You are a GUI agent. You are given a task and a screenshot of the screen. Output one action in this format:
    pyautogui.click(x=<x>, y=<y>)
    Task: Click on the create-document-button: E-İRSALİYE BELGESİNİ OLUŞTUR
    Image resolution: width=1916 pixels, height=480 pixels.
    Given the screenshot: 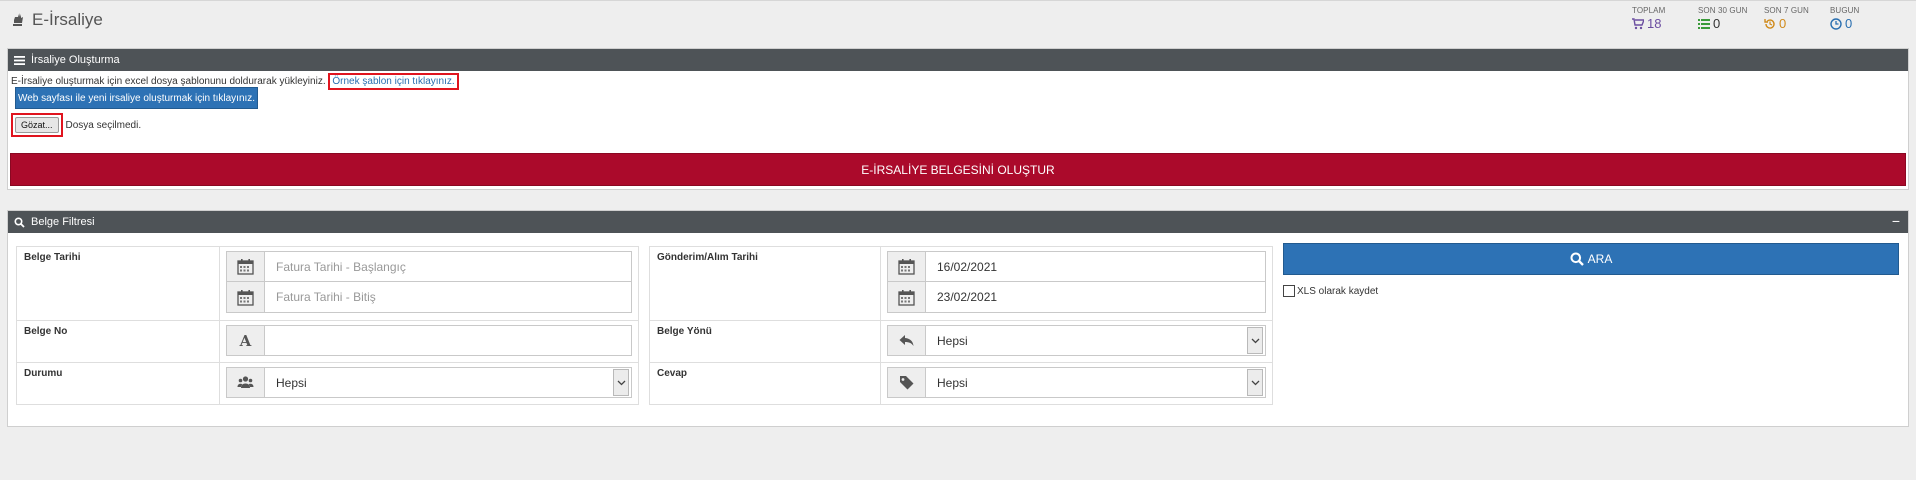 What is the action you would take?
    pyautogui.click(x=958, y=169)
    